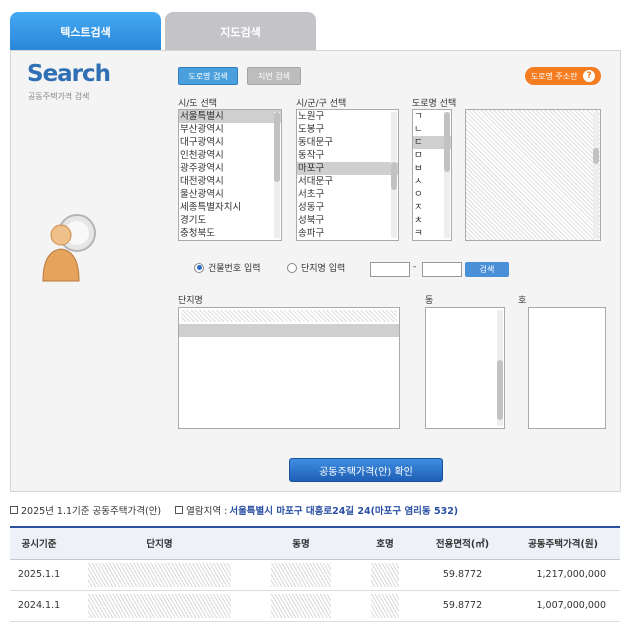 The width and height of the screenshot is (624, 632). What do you see at coordinates (199, 267) in the screenshot?
I see `radio-selected-icon` at bounding box center [199, 267].